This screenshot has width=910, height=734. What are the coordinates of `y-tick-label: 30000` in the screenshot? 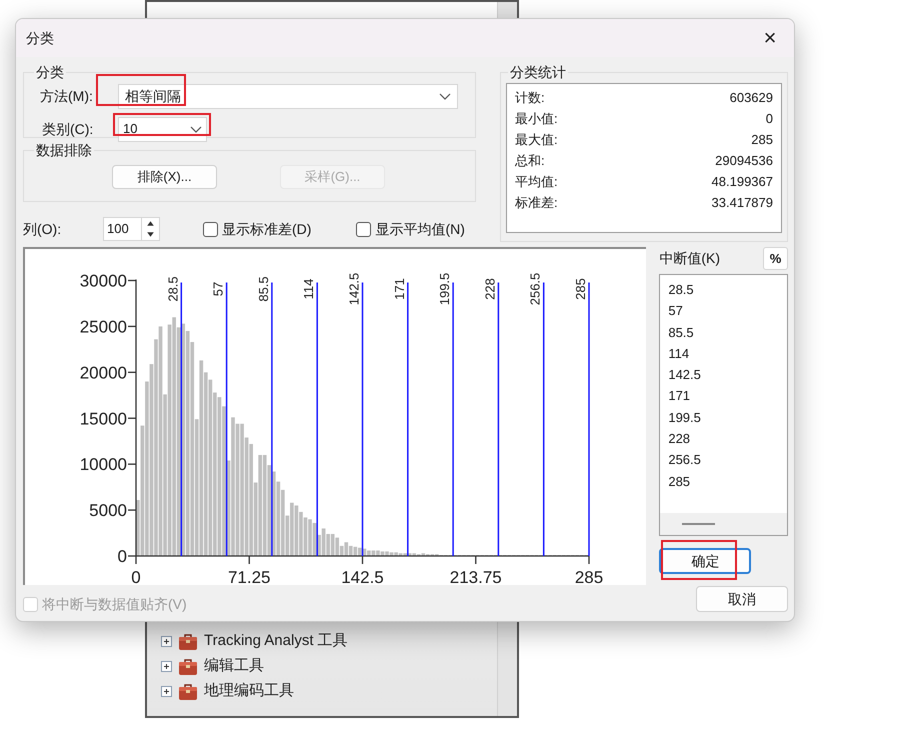 It's located at (103, 281).